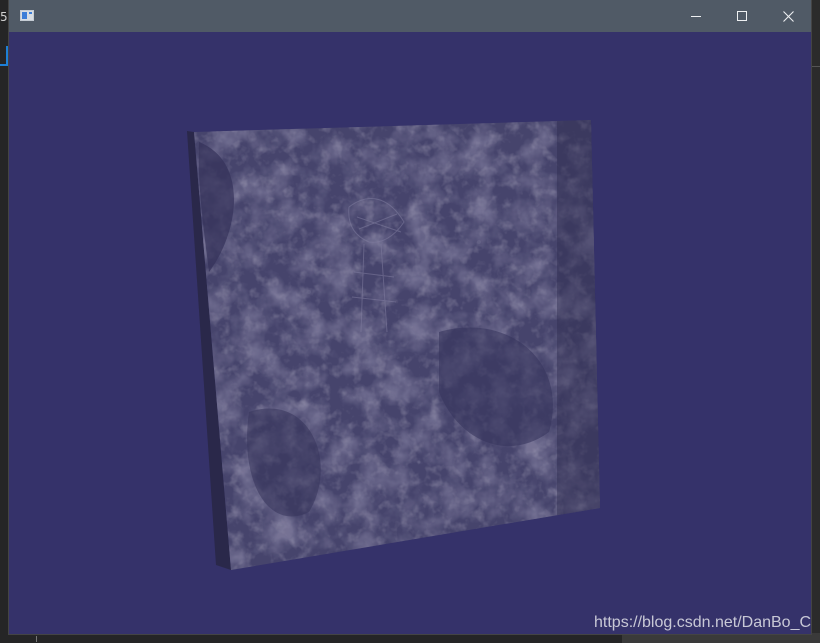 Image resolution: width=820 pixels, height=643 pixels. What do you see at coordinates (36, 639) in the screenshot?
I see `background-app-marker` at bounding box center [36, 639].